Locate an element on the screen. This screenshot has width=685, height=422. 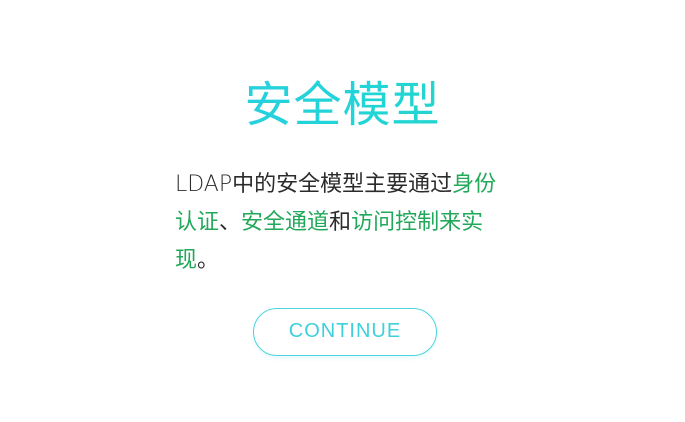
term-access-control: 访问控制 is located at coordinates (395, 222).